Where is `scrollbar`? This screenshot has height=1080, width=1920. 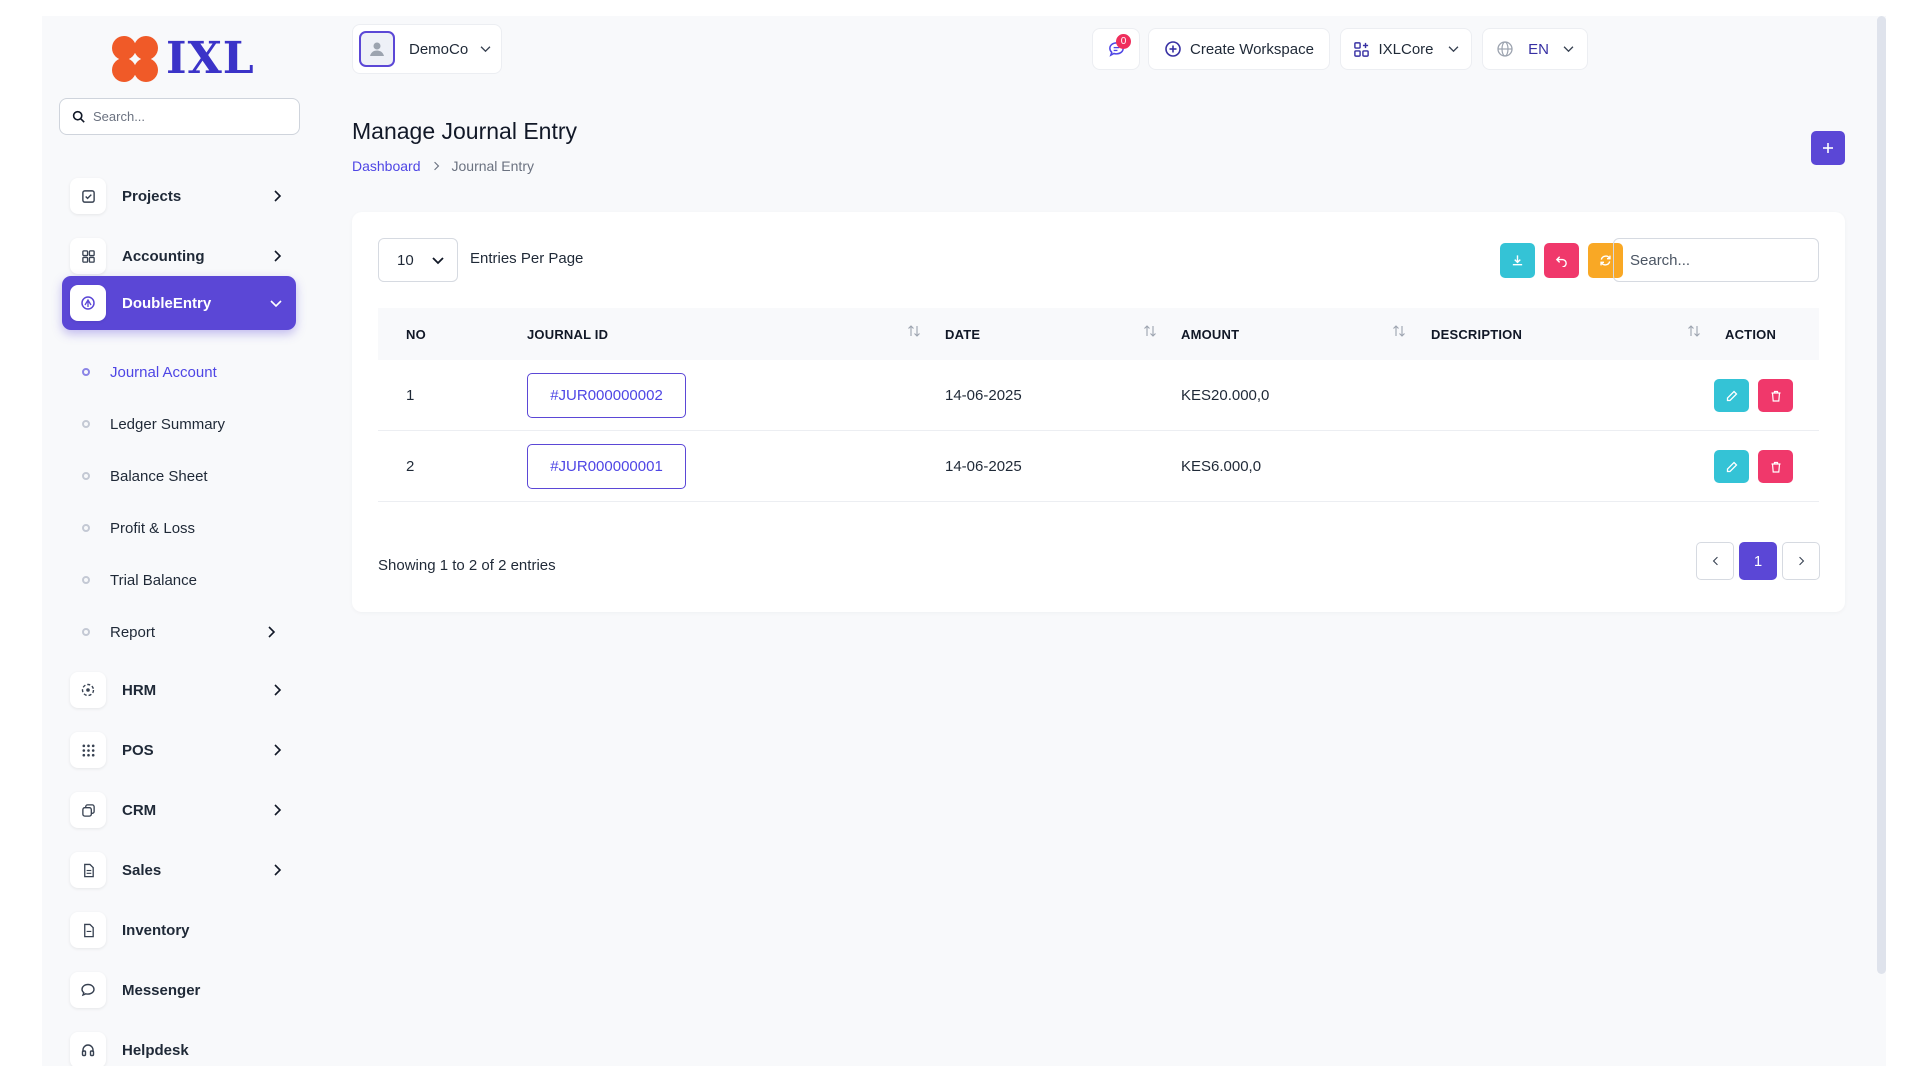
scrollbar is located at coordinates (1881, 495).